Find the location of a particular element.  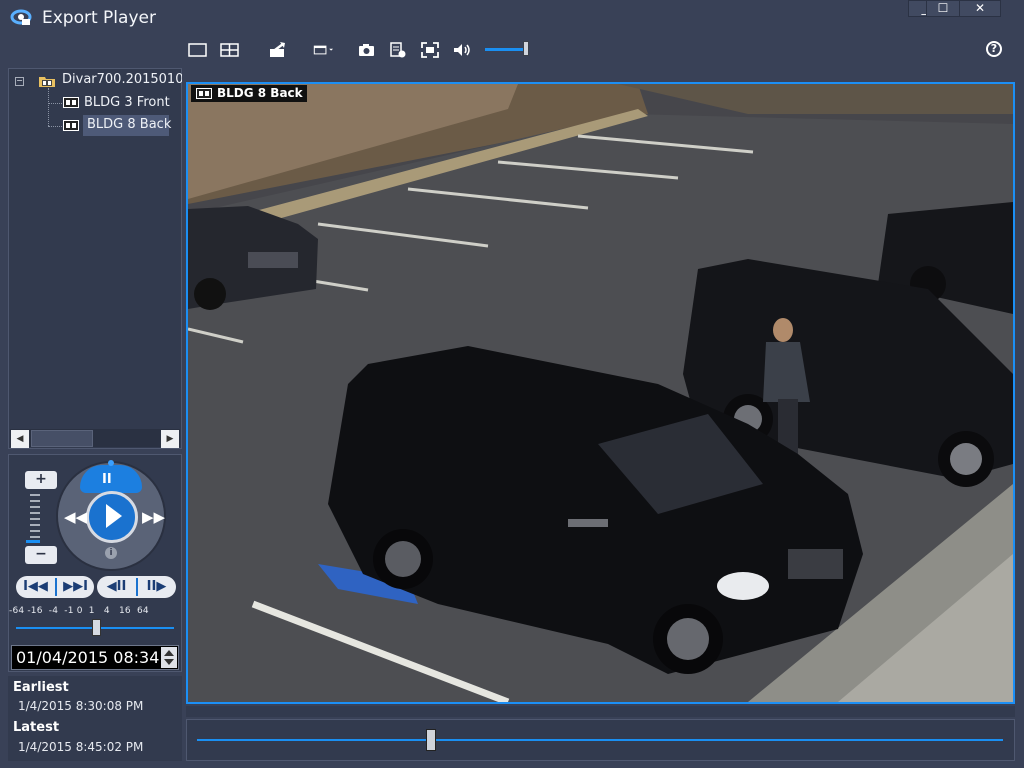

scroll-right-icon: ▶ is located at coordinates (170, 439).